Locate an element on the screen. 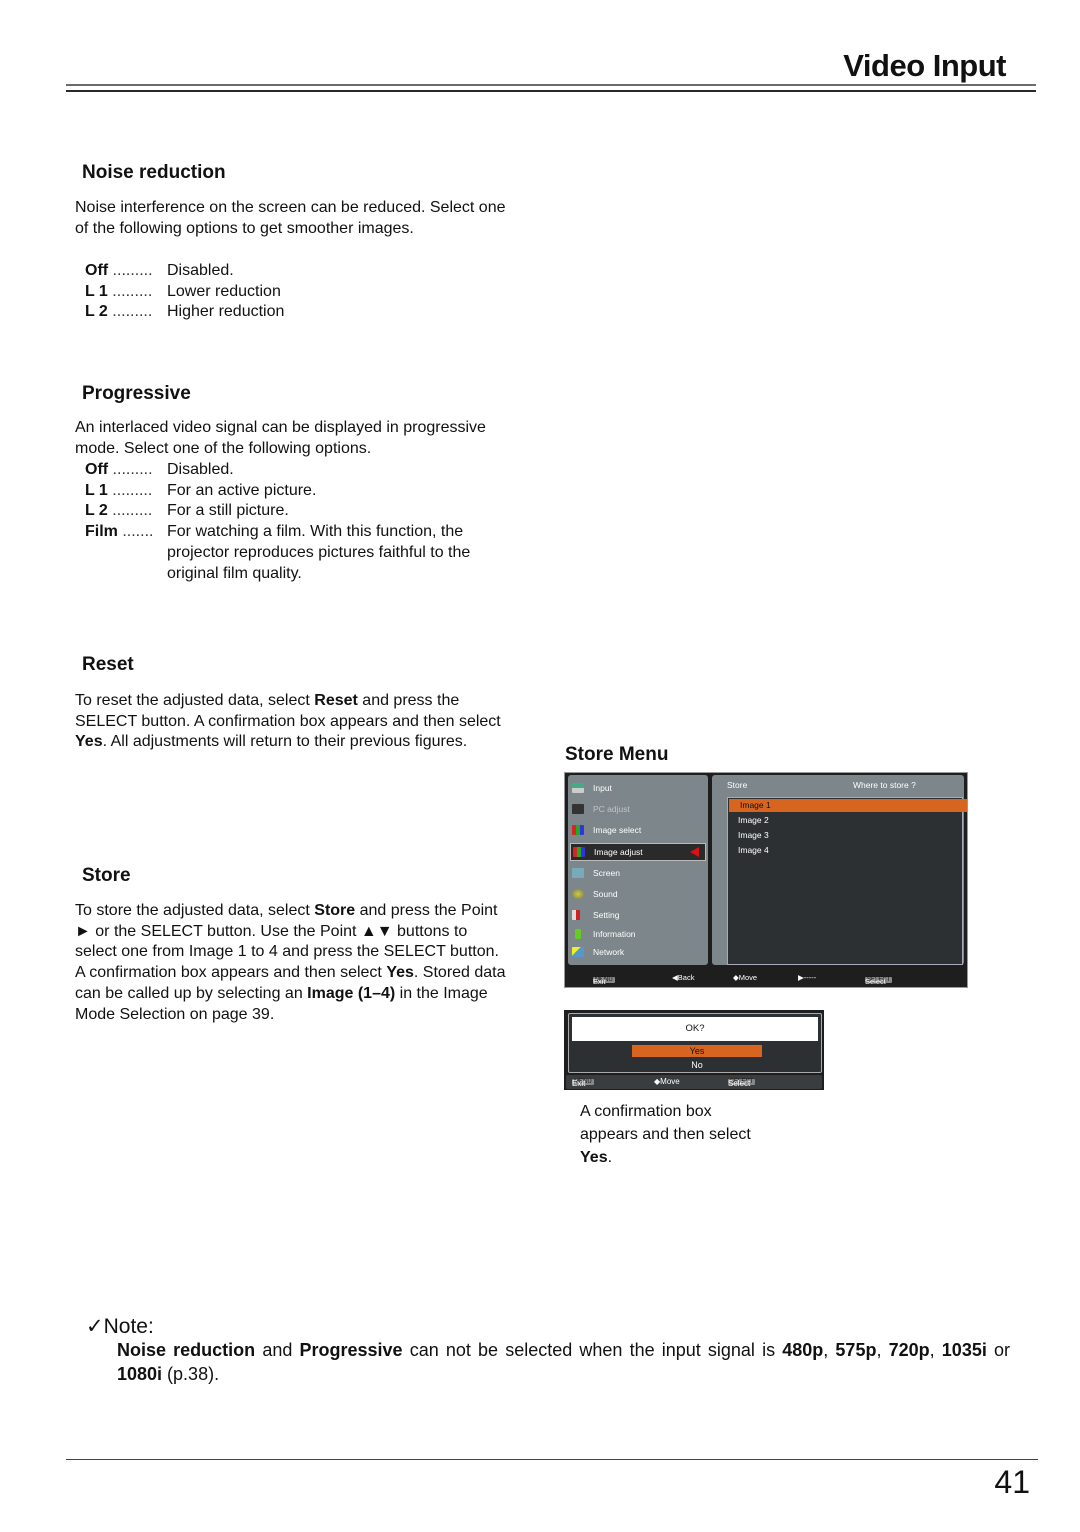 The width and height of the screenshot is (1080, 1532). menu-item-image-adjust: Image adjust is located at coordinates (638, 852).